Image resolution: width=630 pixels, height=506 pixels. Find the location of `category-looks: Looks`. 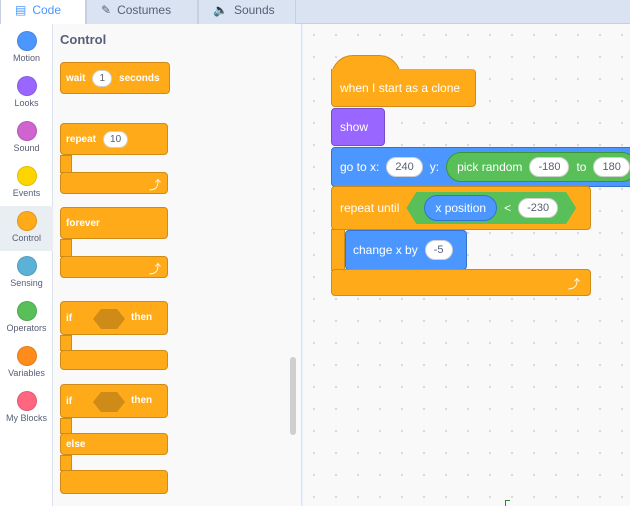

category-looks: Looks is located at coordinates (26, 93).